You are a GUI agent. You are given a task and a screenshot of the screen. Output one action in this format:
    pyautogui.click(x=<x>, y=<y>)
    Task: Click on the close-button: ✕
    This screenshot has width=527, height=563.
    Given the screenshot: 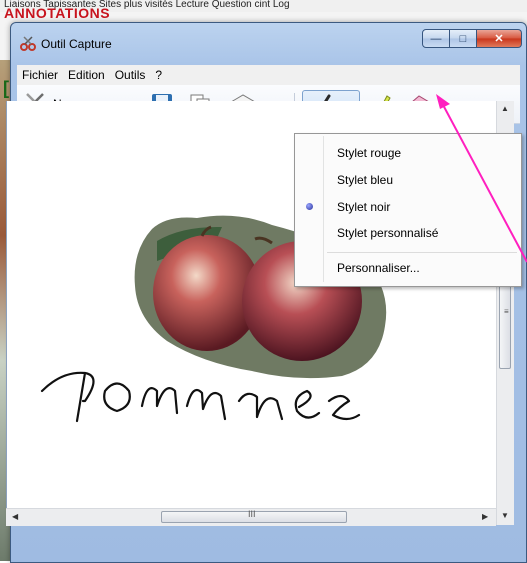 What is the action you would take?
    pyautogui.click(x=499, y=38)
    